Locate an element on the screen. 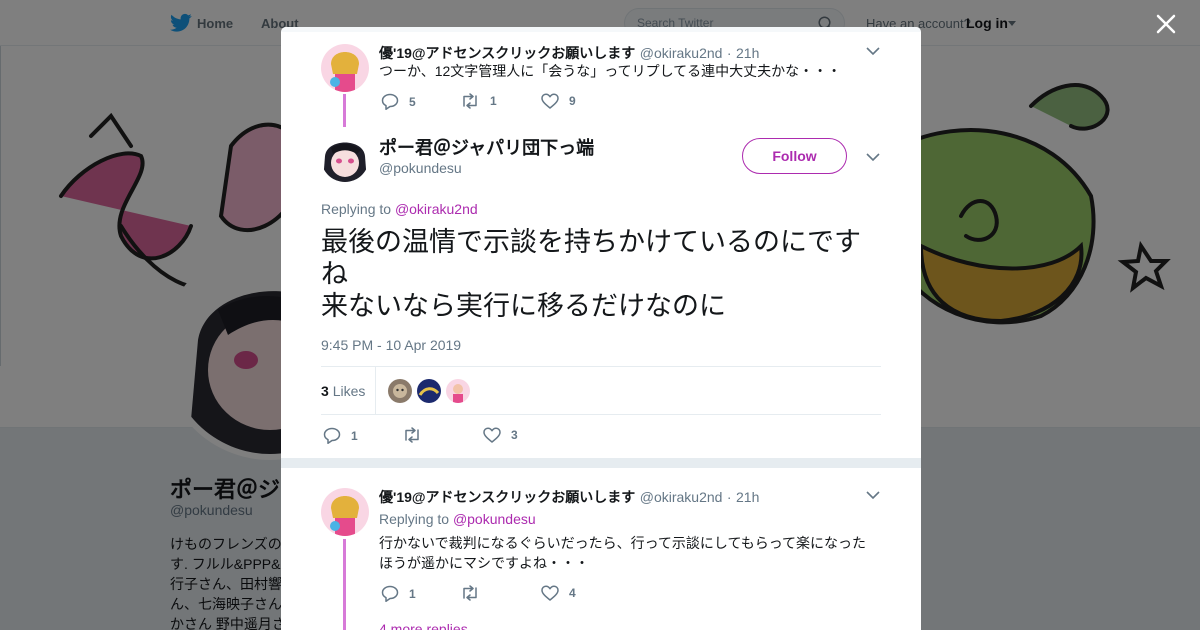 The height and width of the screenshot is (630, 1200). reply-button: 5 is located at coordinates (398, 101).